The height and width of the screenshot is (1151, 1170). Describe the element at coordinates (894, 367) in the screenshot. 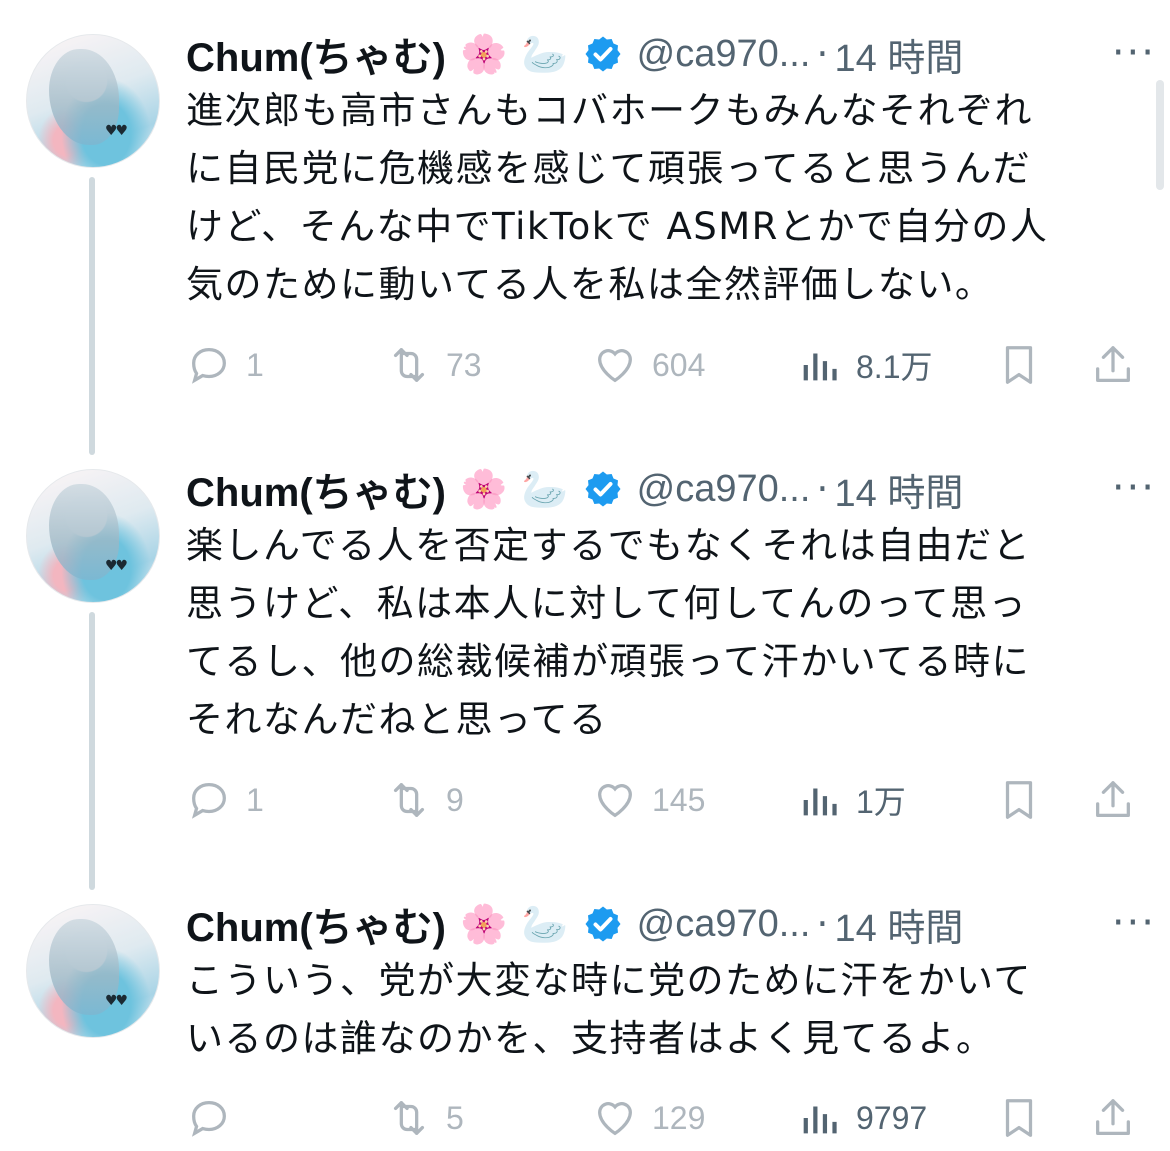

I see `views-count: 8.1万` at that location.